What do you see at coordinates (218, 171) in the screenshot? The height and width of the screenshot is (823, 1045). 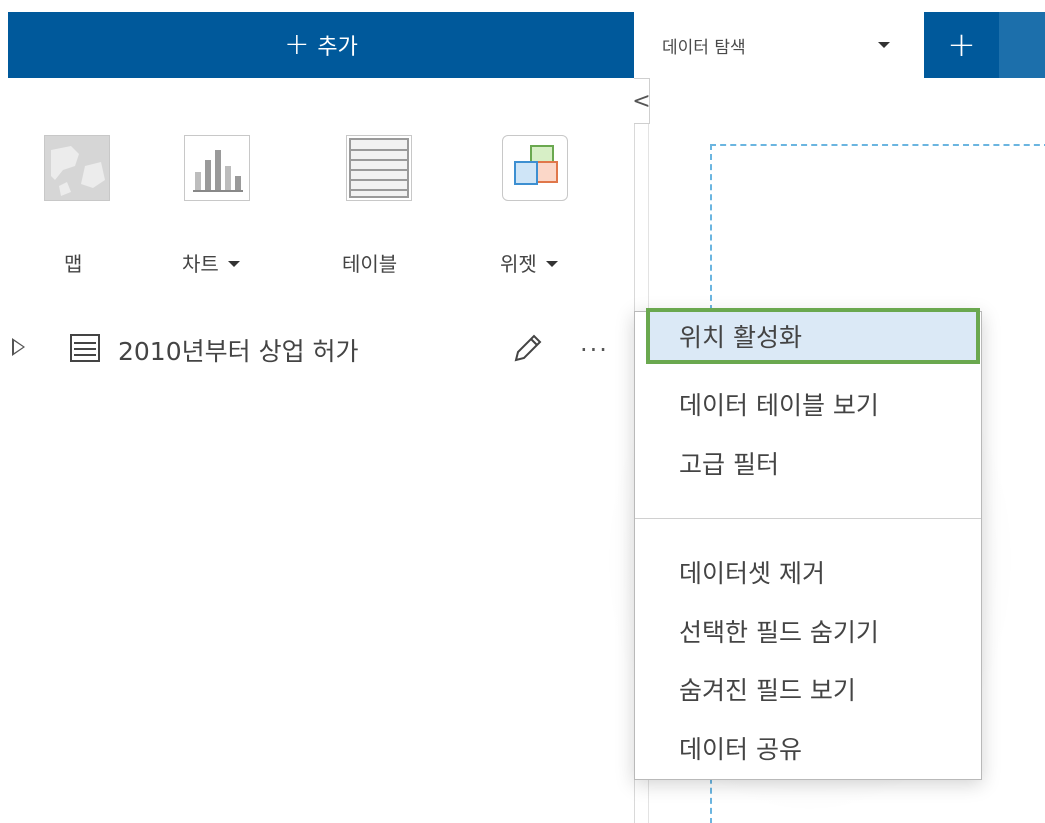 I see `bar-chart-icon` at bounding box center [218, 171].